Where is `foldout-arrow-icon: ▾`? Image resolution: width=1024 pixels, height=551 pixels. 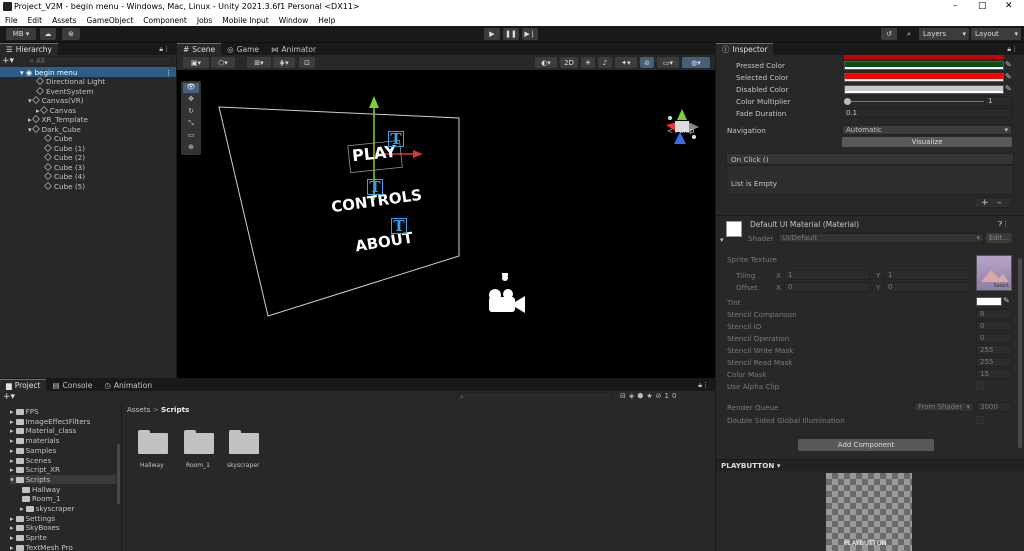 foldout-arrow-icon: ▾ is located at coordinates (722, 240).